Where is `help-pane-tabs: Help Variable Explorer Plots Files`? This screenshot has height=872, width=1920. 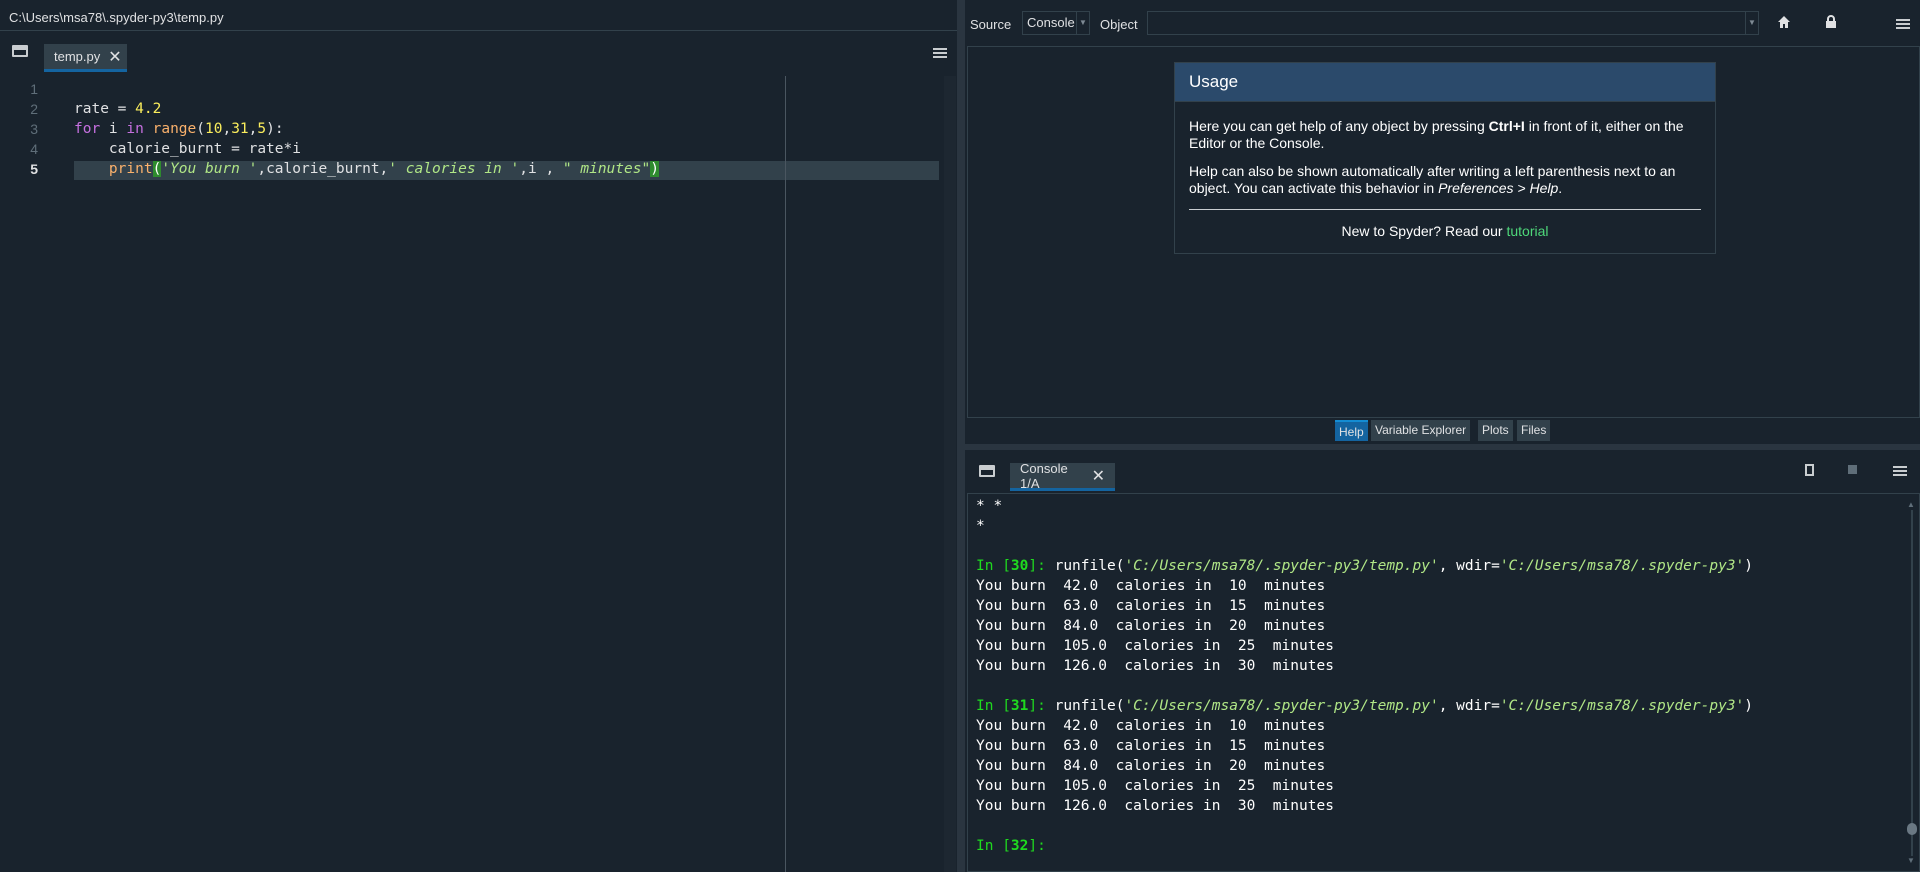
help-pane-tabs: Help Variable Explorer Plots Files is located at coordinates (1442, 431).